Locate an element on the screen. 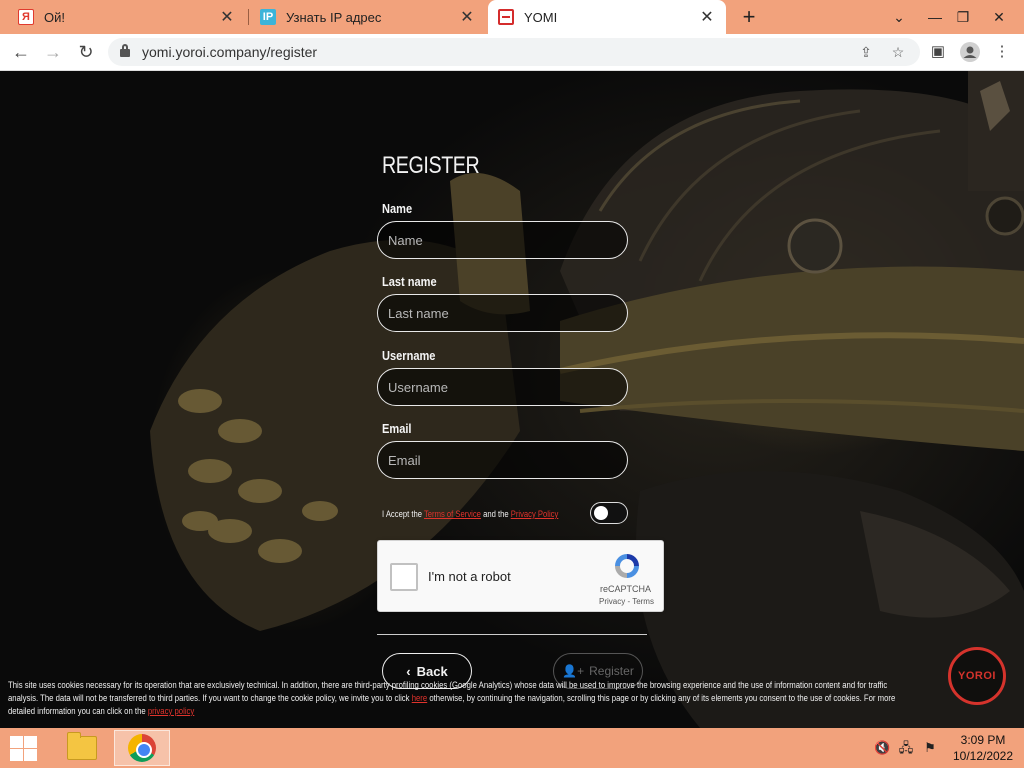 The width and height of the screenshot is (1024, 768). action-center-icon: ⚑ is located at coordinates (930, 748).